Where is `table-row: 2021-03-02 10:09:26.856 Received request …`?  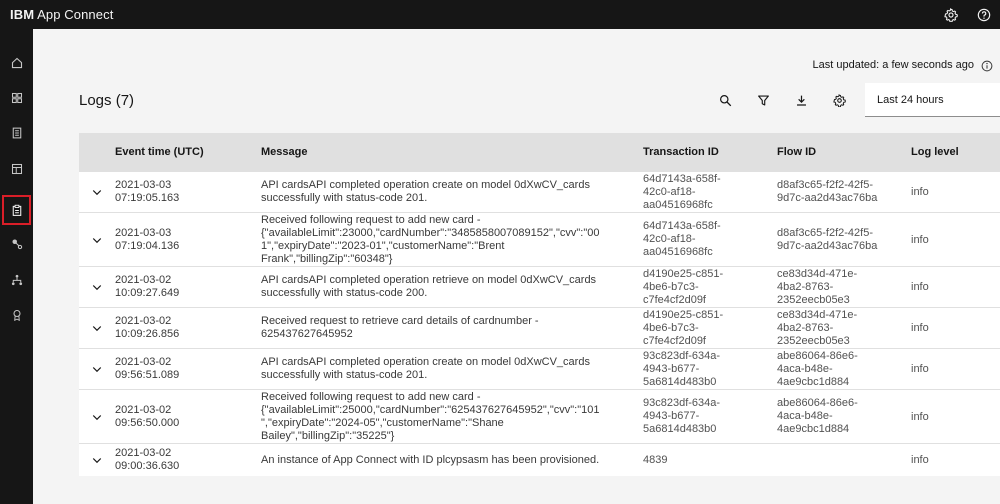 table-row: 2021-03-02 10:09:26.856 Received request … is located at coordinates (539, 327).